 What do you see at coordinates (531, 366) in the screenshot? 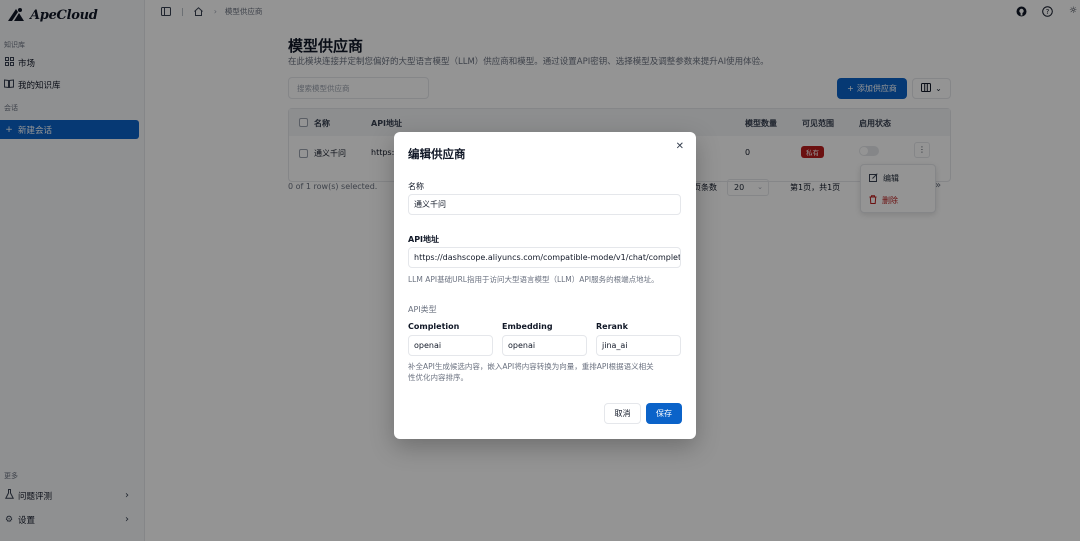
I see `api-type-help-line1: 补全API生成候选内容，嵌入API将内容转换为向量，重排API根据语义相关` at bounding box center [531, 366].